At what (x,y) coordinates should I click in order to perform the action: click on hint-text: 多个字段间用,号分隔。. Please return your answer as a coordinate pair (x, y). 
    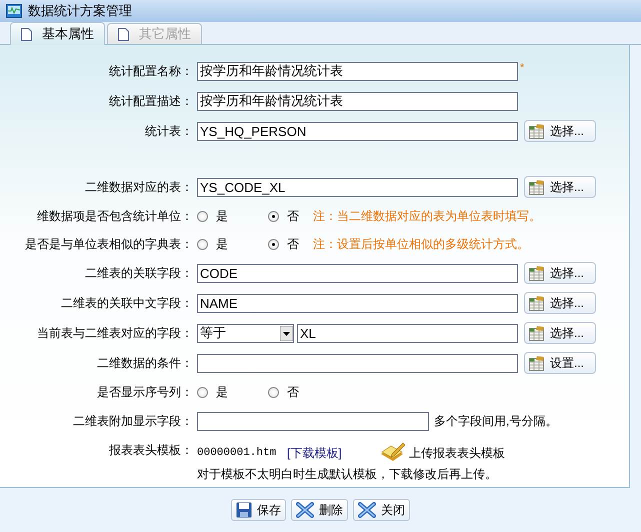
    Looking at the image, I should click on (496, 421).